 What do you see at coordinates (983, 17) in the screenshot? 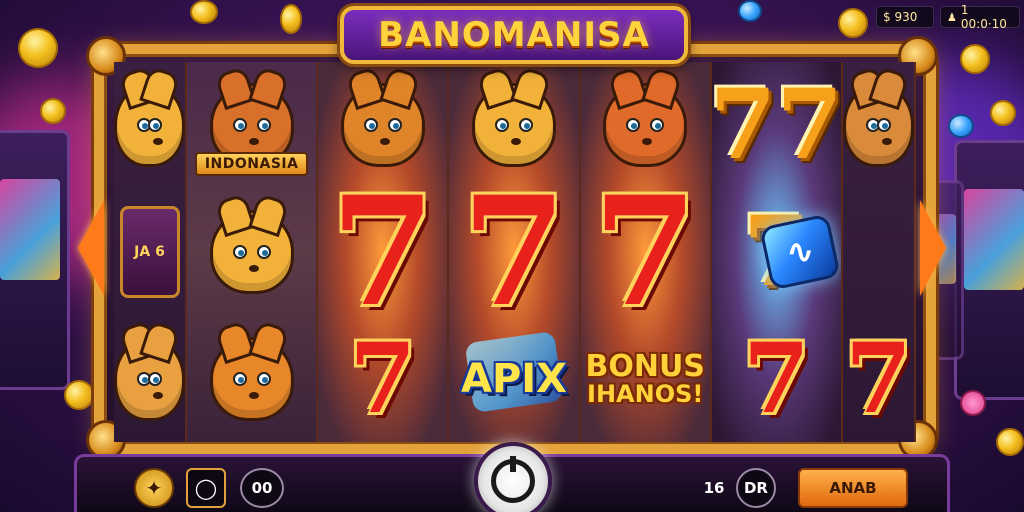
I see `win-value: 1 00:0·10` at bounding box center [983, 17].